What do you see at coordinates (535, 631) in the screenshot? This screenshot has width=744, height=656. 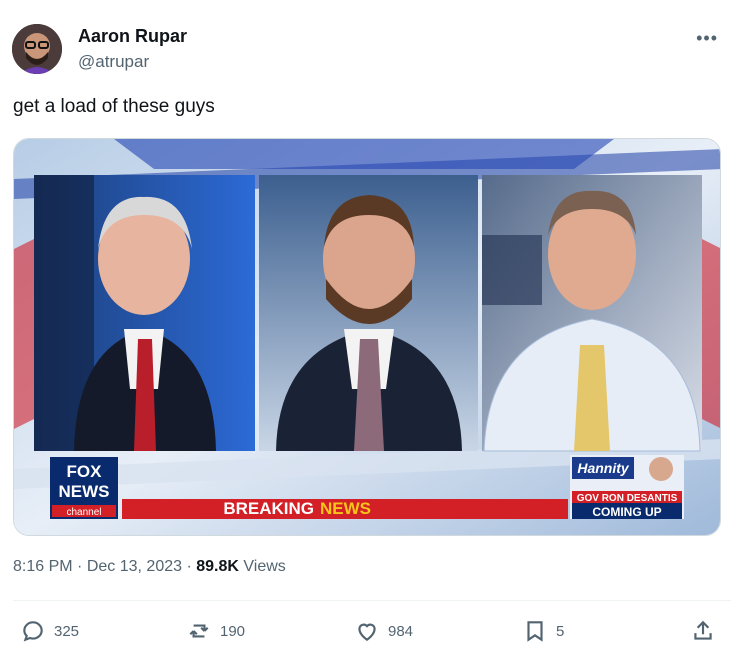 I see `bookmark-icon` at bounding box center [535, 631].